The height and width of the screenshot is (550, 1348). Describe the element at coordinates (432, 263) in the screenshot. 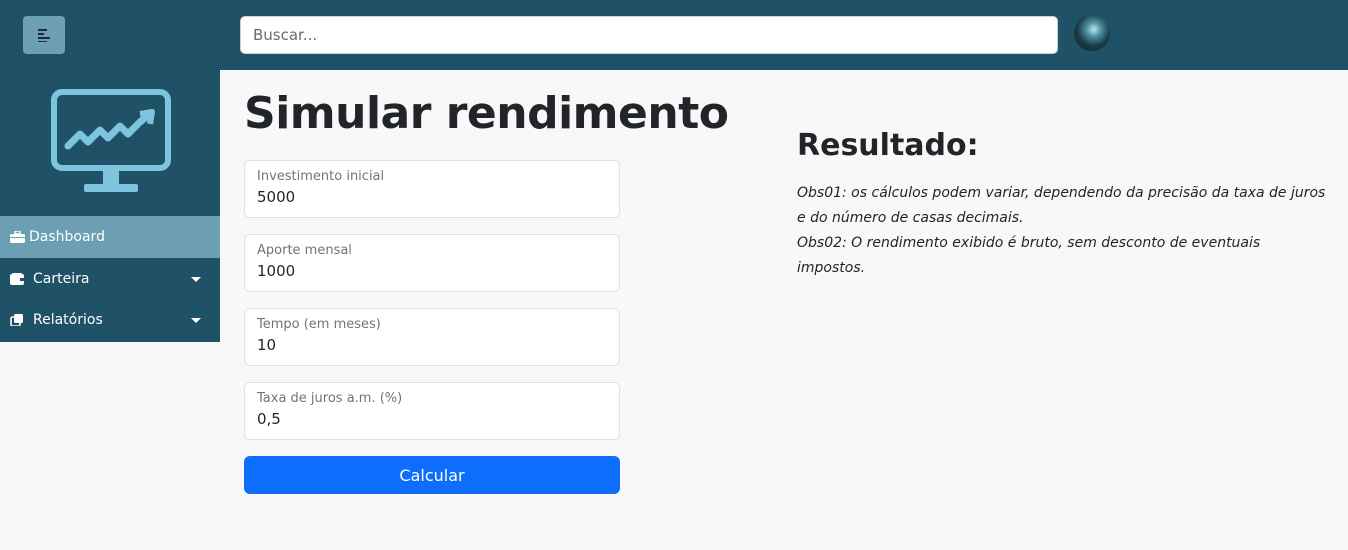

I see `monthly-contribution-field: Aporte mensal 1000` at that location.